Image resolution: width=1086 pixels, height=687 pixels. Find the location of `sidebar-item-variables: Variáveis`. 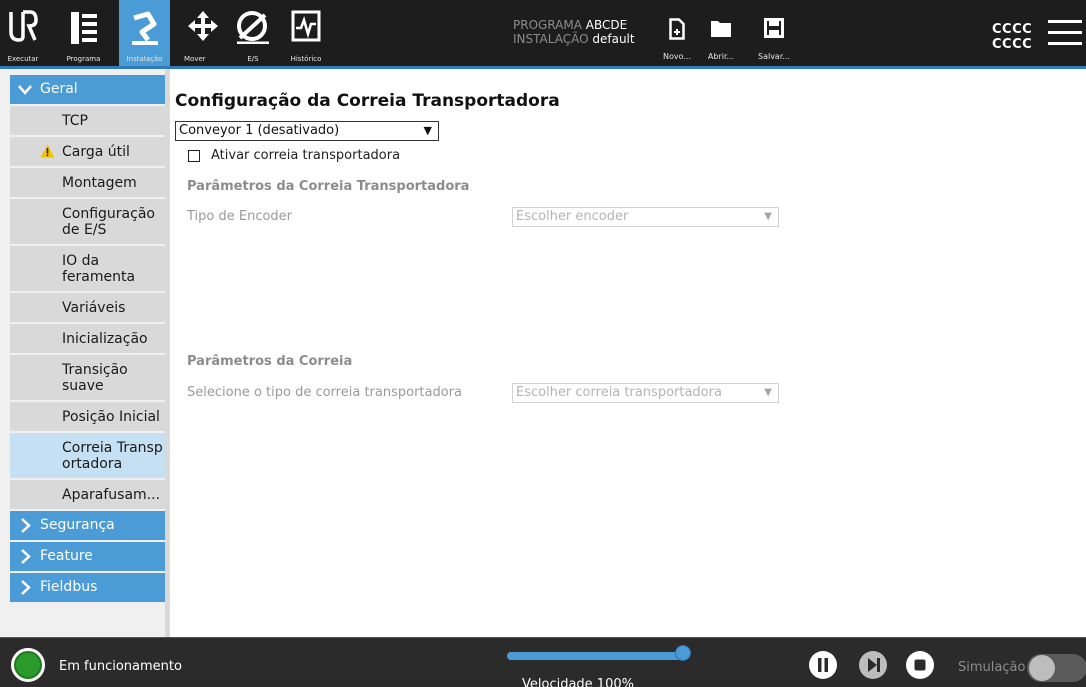

sidebar-item-variables: Variáveis is located at coordinates (87, 307).